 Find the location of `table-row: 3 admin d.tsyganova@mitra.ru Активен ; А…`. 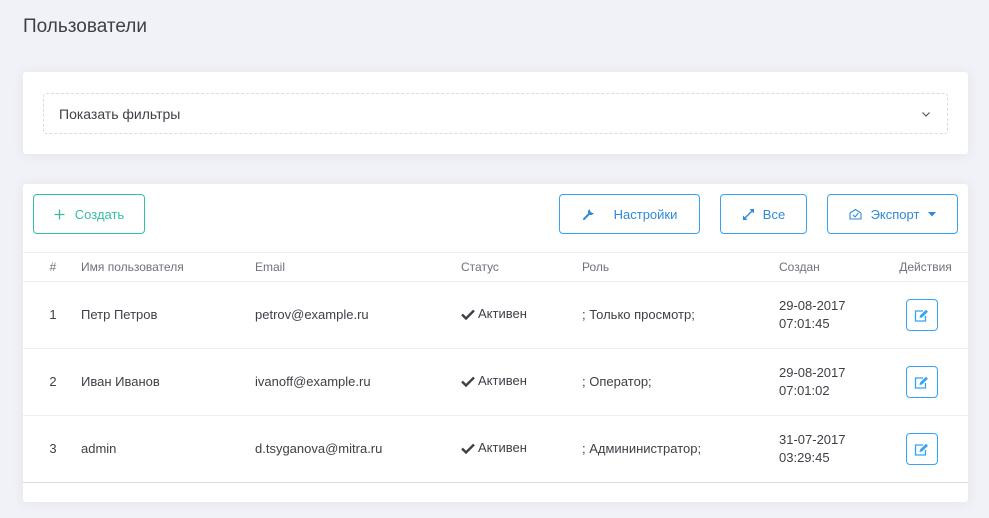

table-row: 3 admin d.tsyganova@mitra.ru Активен ; А… is located at coordinates (495, 449).